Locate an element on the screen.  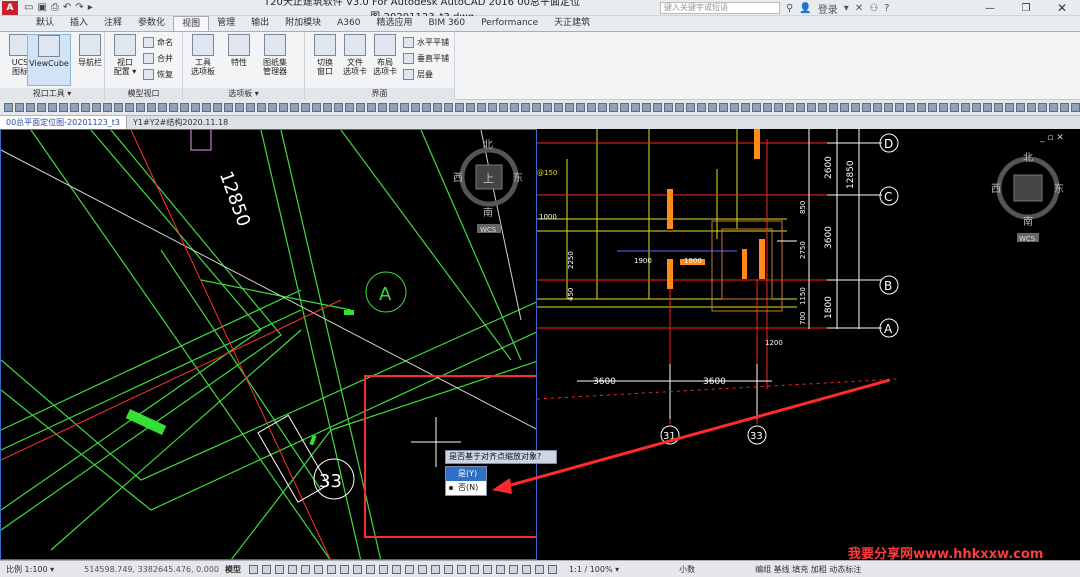
option-yes: 是(Y) is located at coordinates (466, 474).